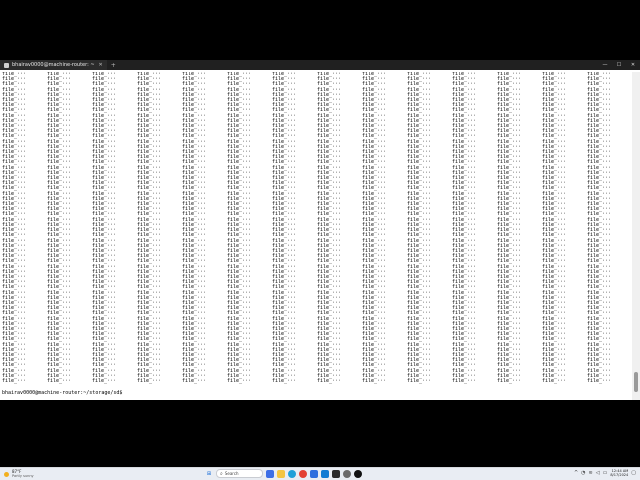  I want to click on battery-icon: ▭, so click(605, 473).